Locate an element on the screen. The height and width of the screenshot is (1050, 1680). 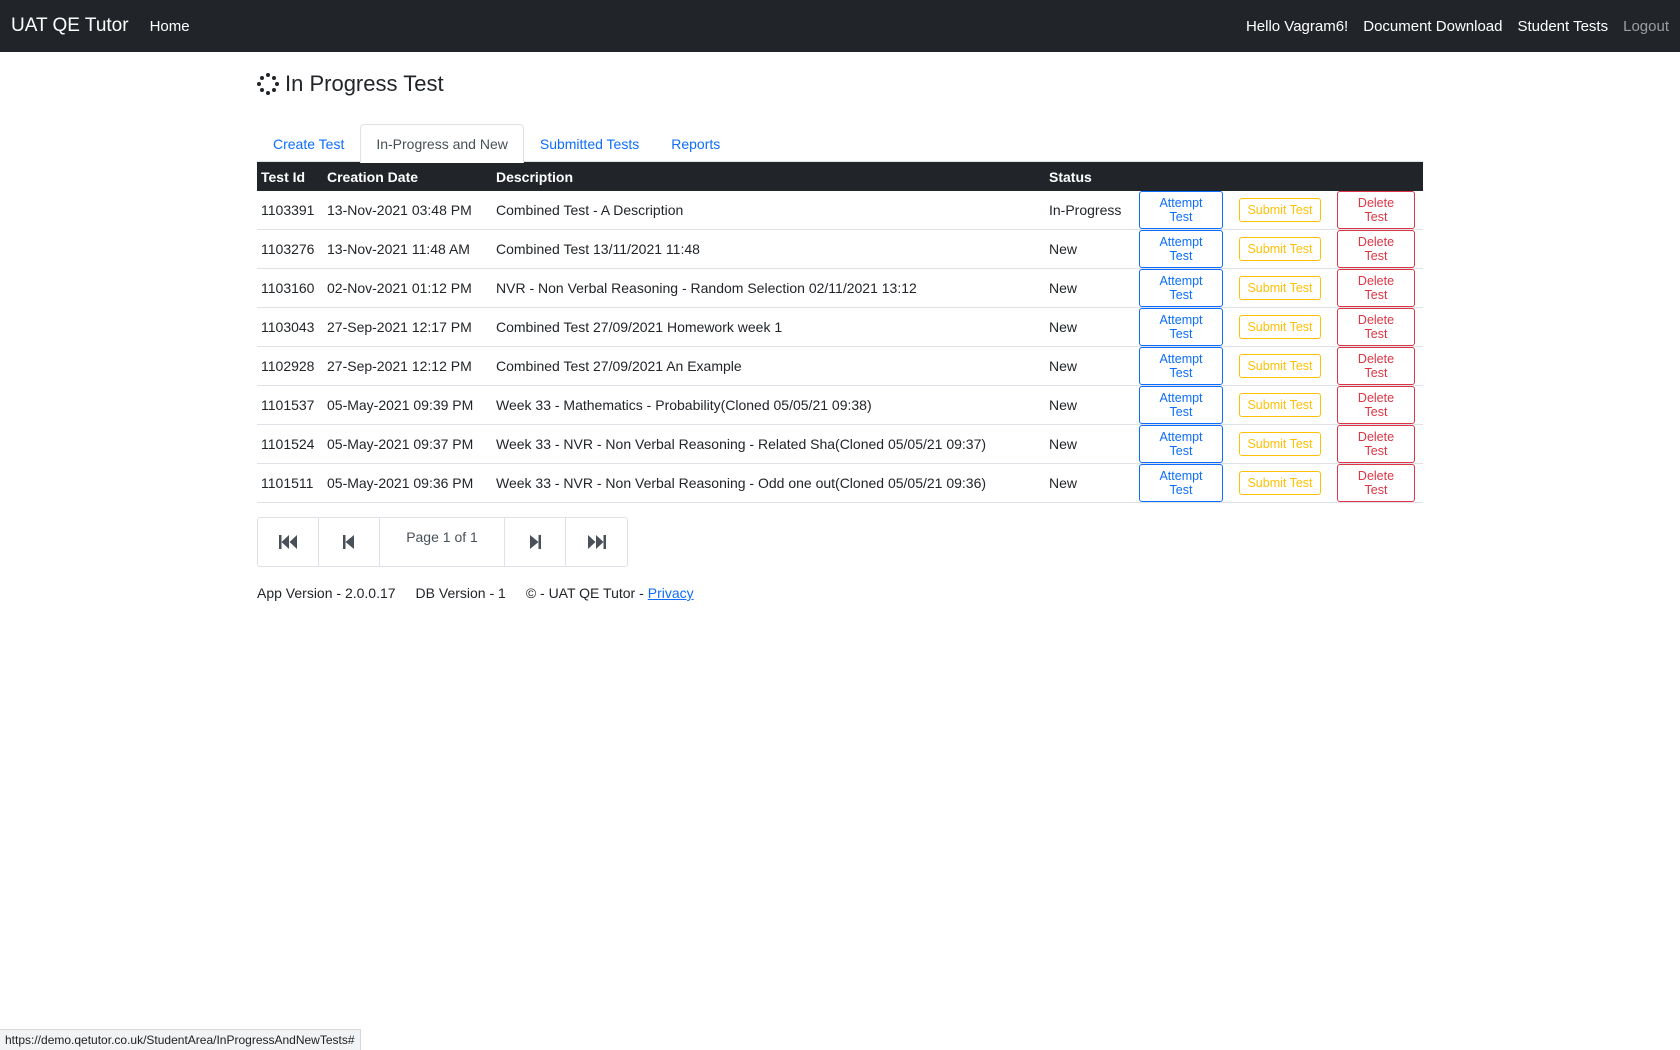
tab-in-progress-and-new: In-Progress and New is located at coordinates (442, 143).